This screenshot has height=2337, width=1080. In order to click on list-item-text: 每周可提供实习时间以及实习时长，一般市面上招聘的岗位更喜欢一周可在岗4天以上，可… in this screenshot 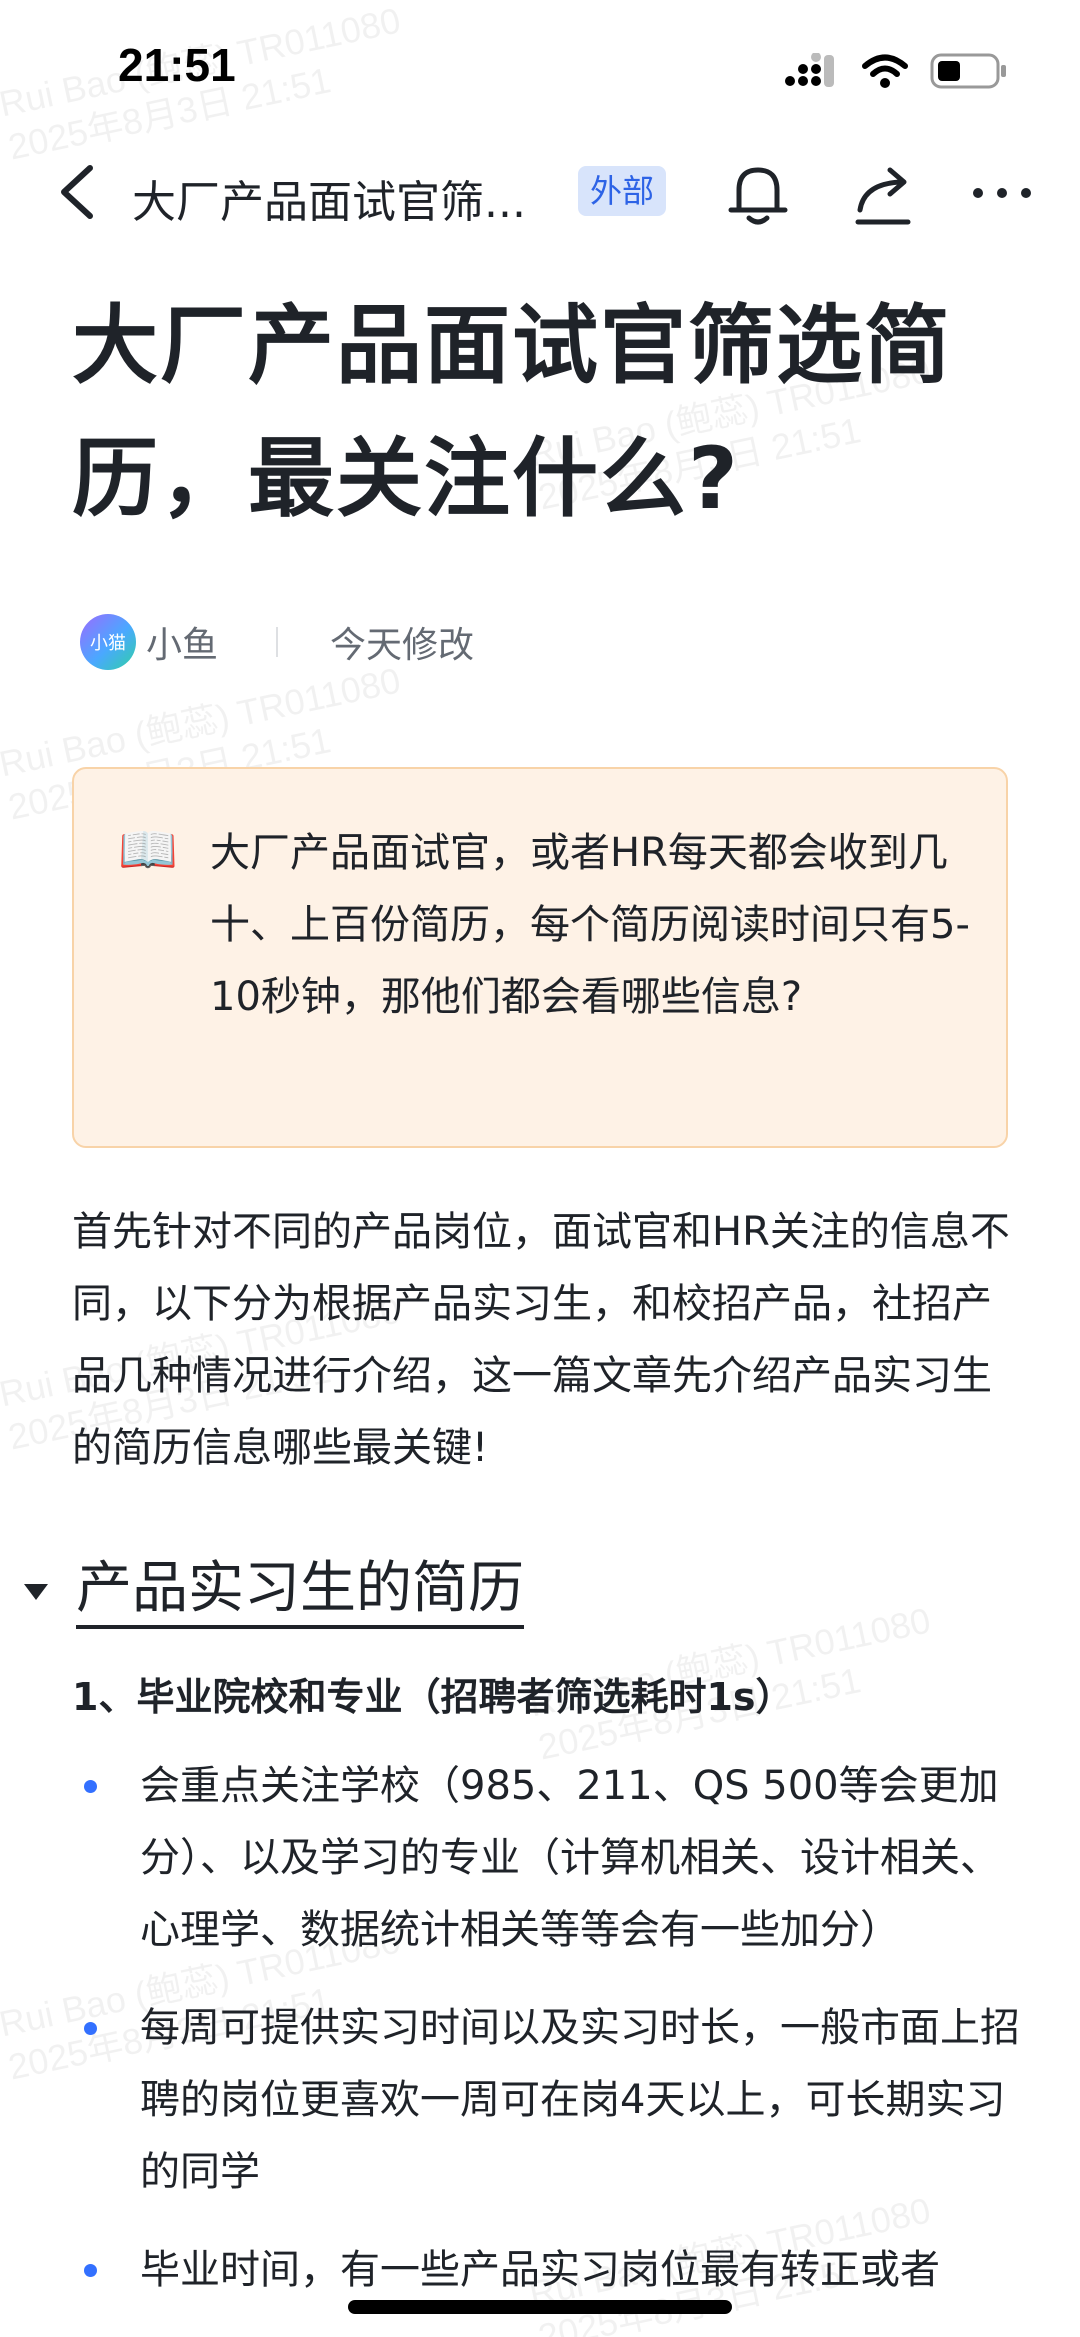, I will do `click(580, 2100)`.